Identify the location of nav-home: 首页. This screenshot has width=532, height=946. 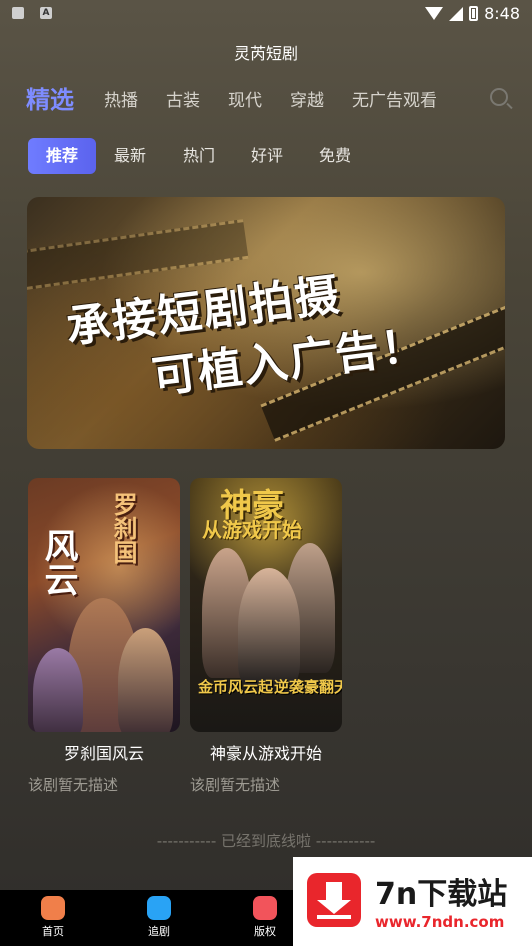
(53, 917).